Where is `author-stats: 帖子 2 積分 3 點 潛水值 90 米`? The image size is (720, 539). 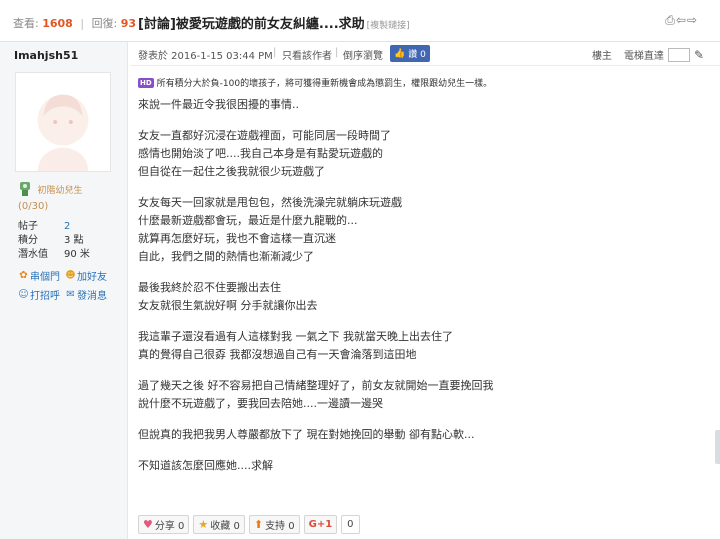 author-stats: 帖子 2 積分 3 點 潛水值 90 米 is located at coordinates (68, 241).